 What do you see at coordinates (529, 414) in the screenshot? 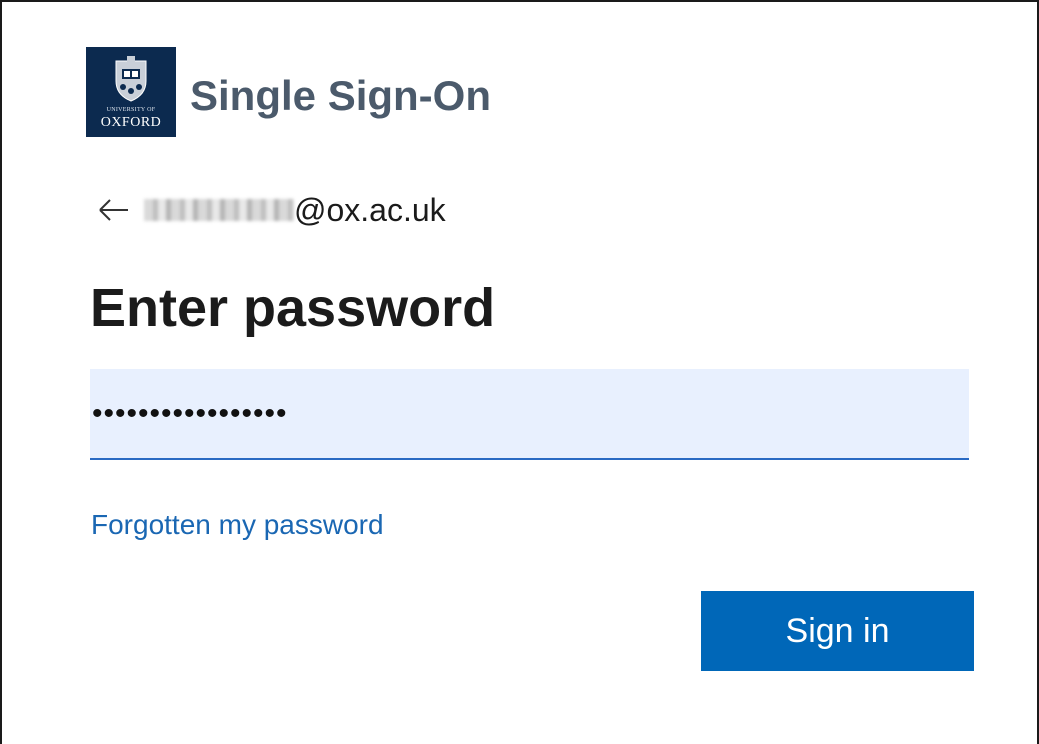
I see `password-input` at bounding box center [529, 414].